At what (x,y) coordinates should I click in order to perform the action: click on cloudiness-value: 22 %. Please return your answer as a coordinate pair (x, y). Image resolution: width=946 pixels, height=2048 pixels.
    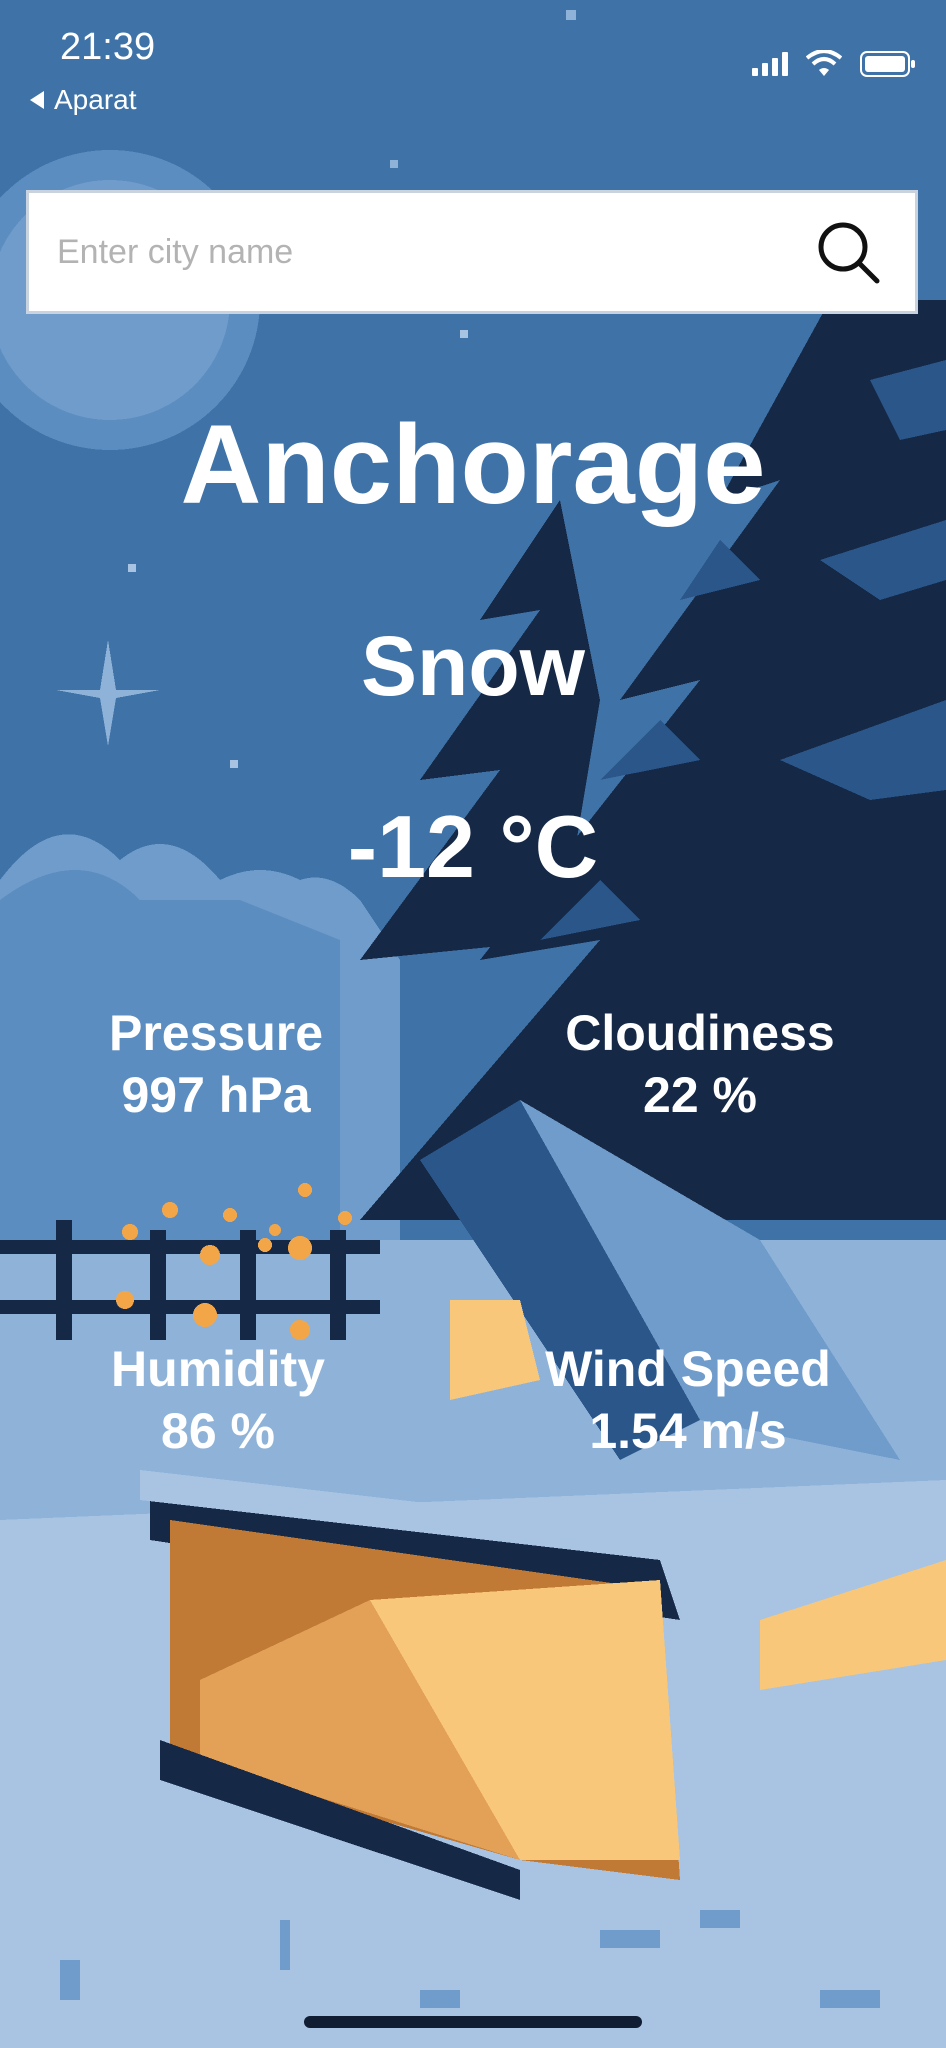
    Looking at the image, I should click on (700, 1095).